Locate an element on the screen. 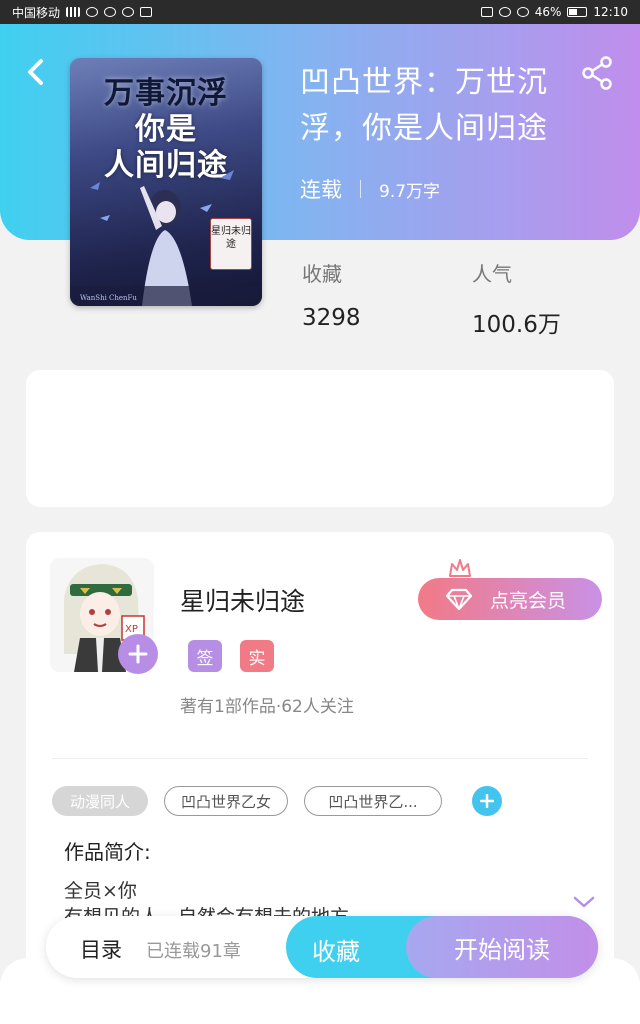  cover-stamp: 星归未归途 is located at coordinates (231, 244).